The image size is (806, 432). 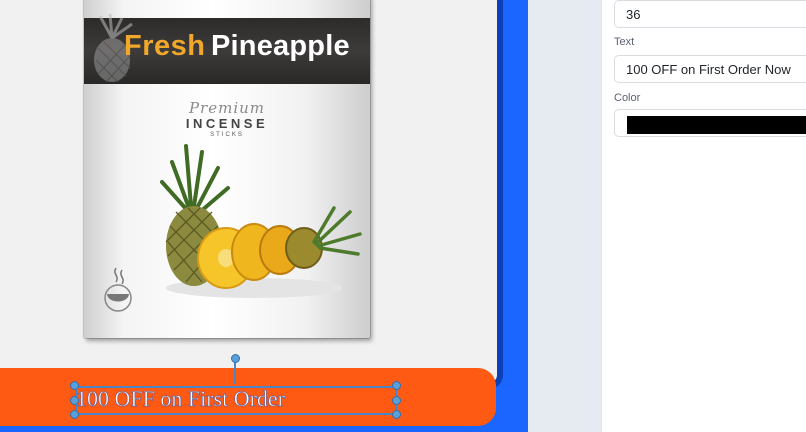 What do you see at coordinates (261, 221) in the screenshot?
I see `pineapple-illustration` at bounding box center [261, 221].